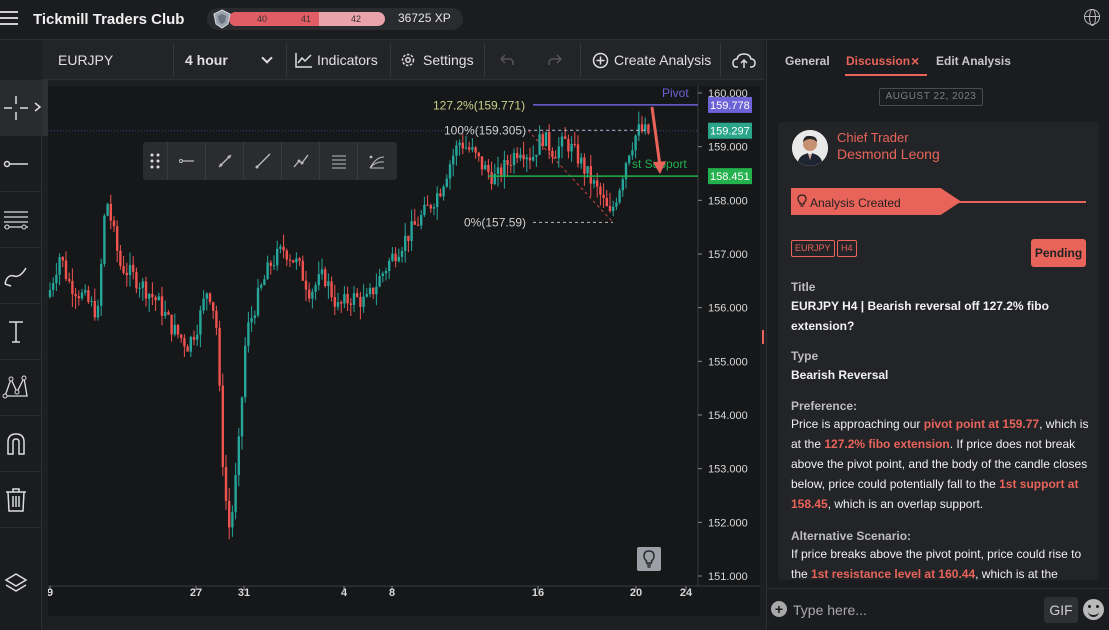 Image resolution: width=1109 pixels, height=630 pixels. What do you see at coordinates (878, 61) in the screenshot?
I see `tab-discussion: Discussion` at bounding box center [878, 61].